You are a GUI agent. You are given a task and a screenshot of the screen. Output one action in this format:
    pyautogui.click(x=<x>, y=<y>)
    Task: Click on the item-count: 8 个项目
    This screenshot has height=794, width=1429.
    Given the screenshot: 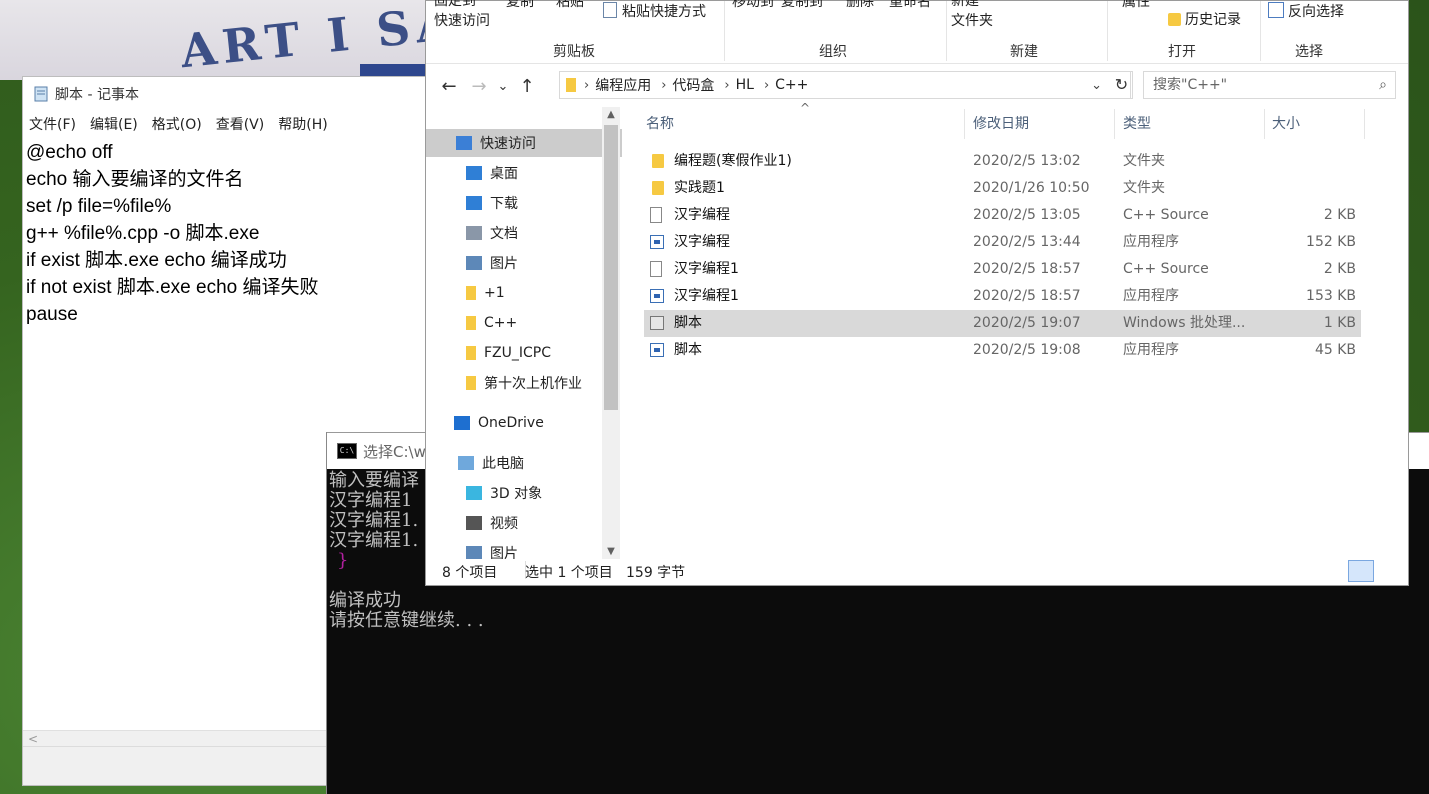 What is the action you would take?
    pyautogui.click(x=470, y=573)
    